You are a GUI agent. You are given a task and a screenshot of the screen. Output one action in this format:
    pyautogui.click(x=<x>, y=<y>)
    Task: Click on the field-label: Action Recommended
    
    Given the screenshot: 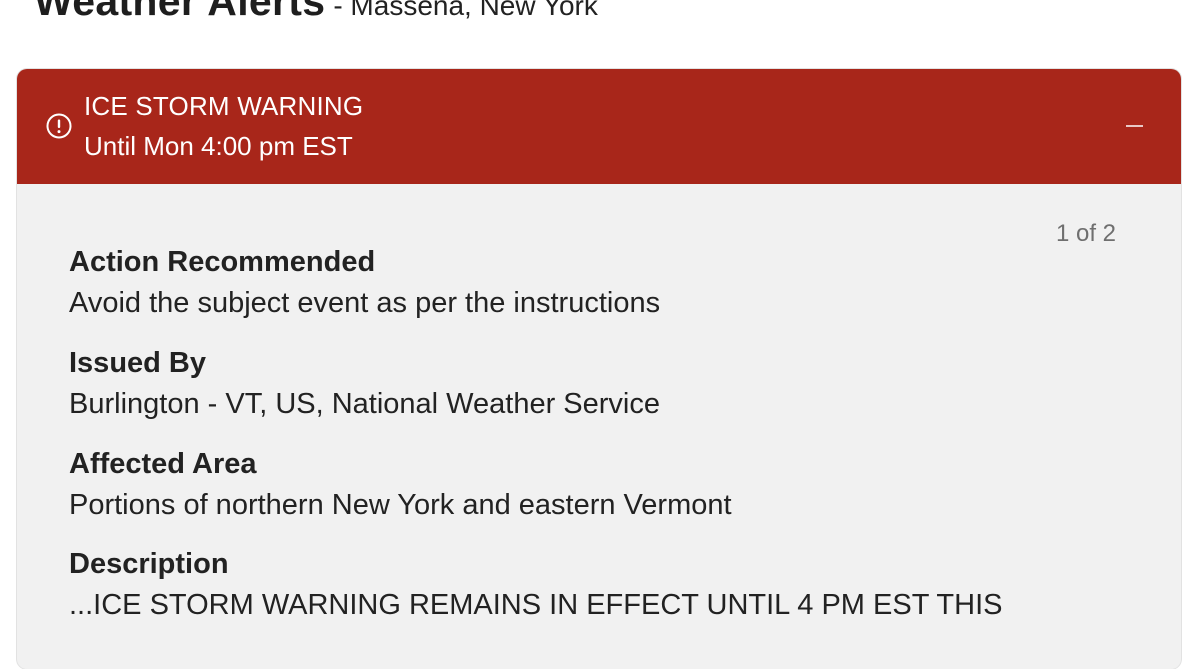 What is the action you would take?
    pyautogui.click(x=222, y=262)
    